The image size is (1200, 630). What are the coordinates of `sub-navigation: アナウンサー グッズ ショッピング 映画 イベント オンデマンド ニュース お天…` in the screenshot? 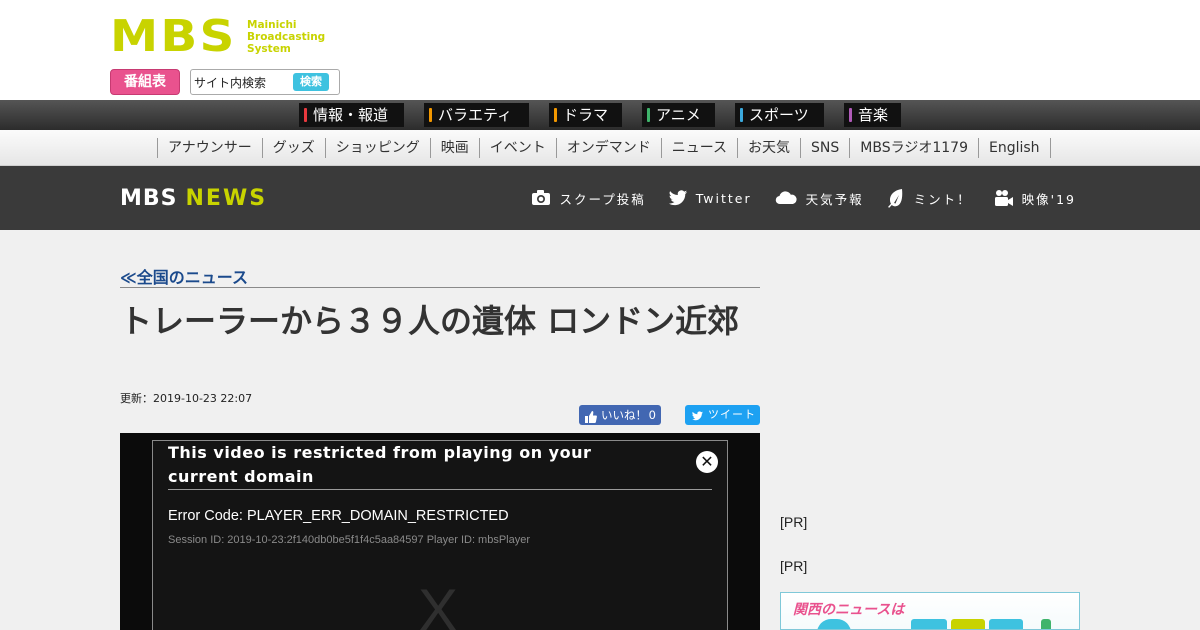 It's located at (600, 148).